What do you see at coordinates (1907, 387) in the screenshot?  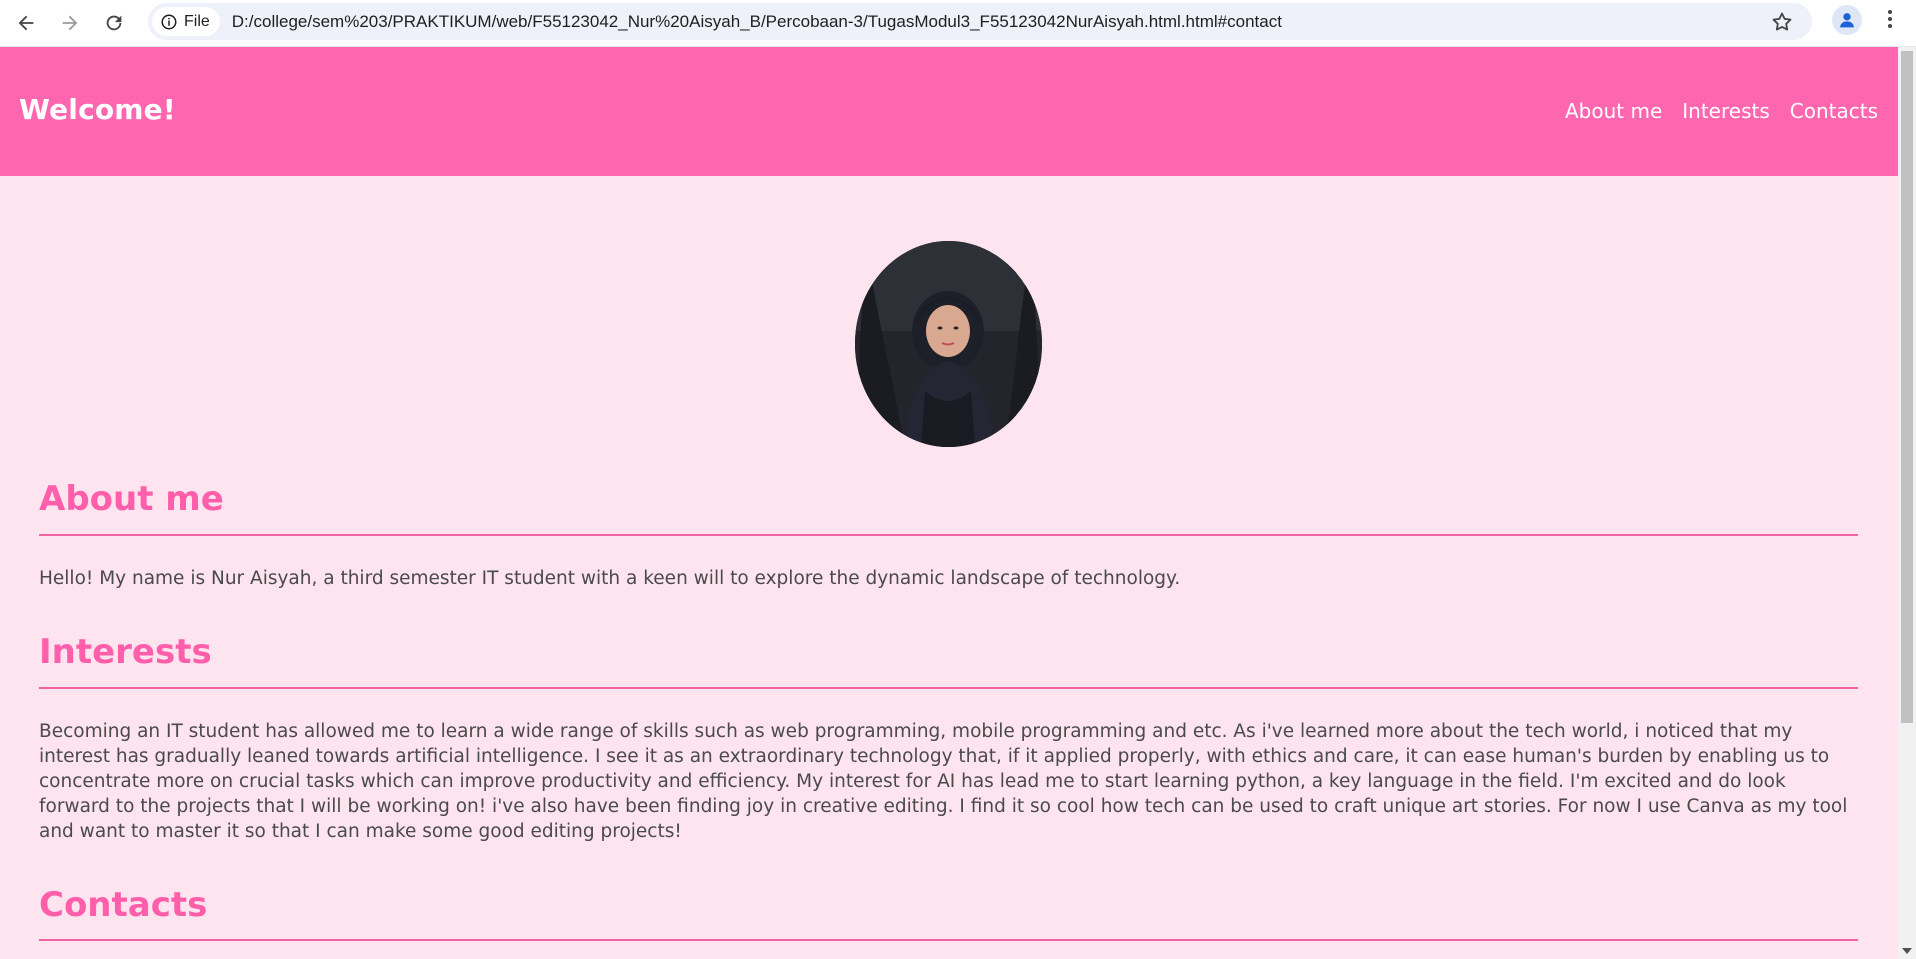 I see `scrollbar-thumb` at bounding box center [1907, 387].